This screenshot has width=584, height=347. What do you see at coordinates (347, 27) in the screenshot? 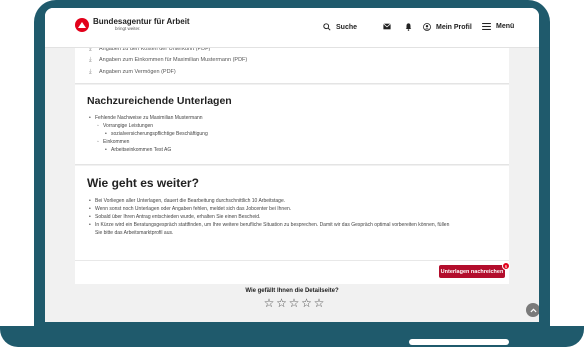
I see `search-label: Suche` at bounding box center [347, 27].